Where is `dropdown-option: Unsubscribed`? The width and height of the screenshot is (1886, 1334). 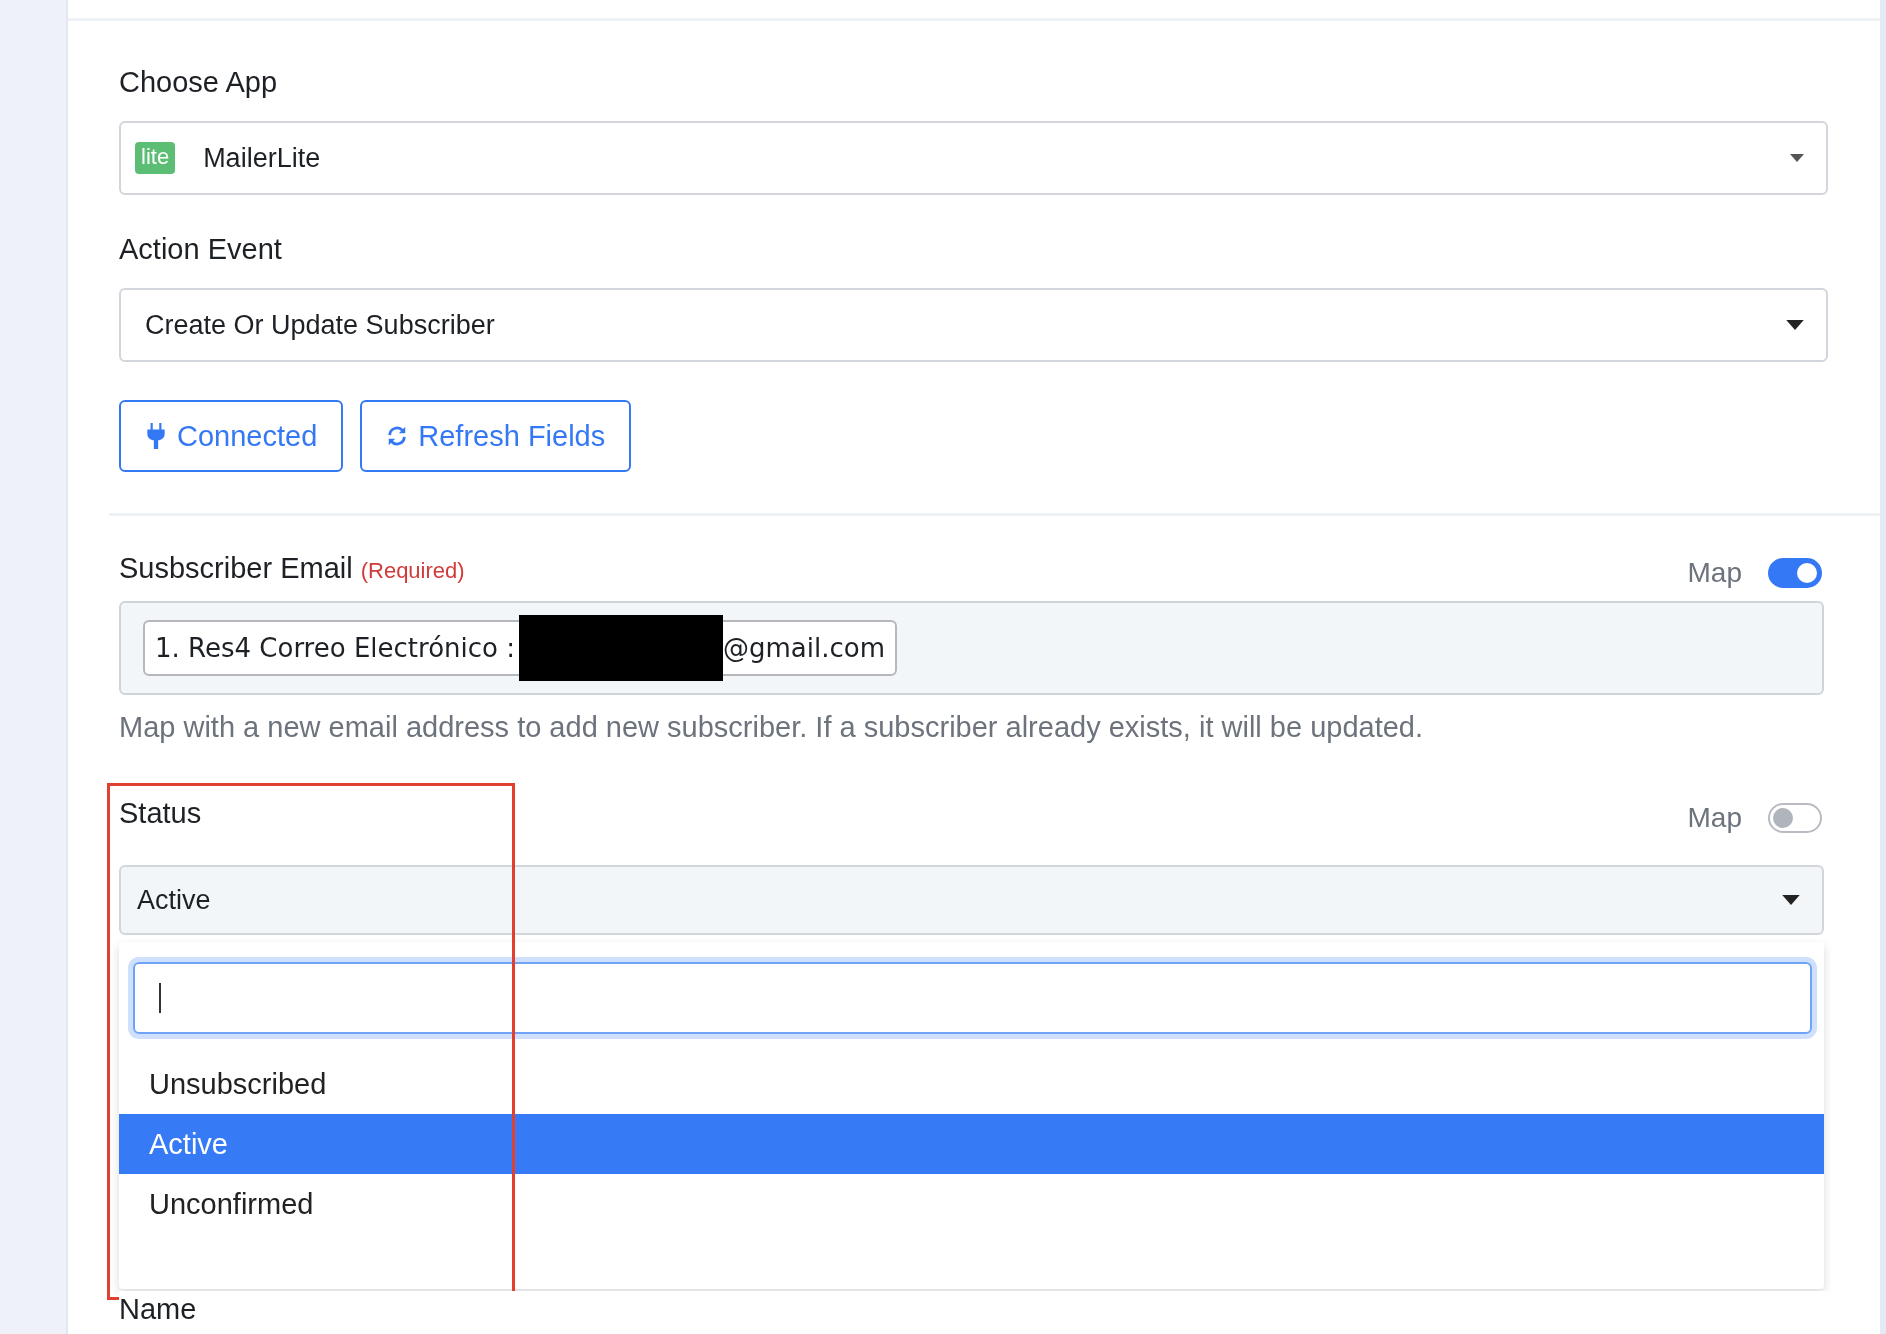 dropdown-option: Unsubscribed is located at coordinates (971, 1084).